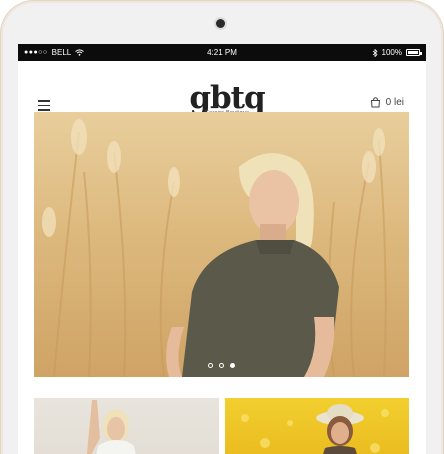 The width and height of the screenshot is (444, 454). What do you see at coordinates (61, 52) in the screenshot?
I see `carrier-label: BELL` at bounding box center [61, 52].